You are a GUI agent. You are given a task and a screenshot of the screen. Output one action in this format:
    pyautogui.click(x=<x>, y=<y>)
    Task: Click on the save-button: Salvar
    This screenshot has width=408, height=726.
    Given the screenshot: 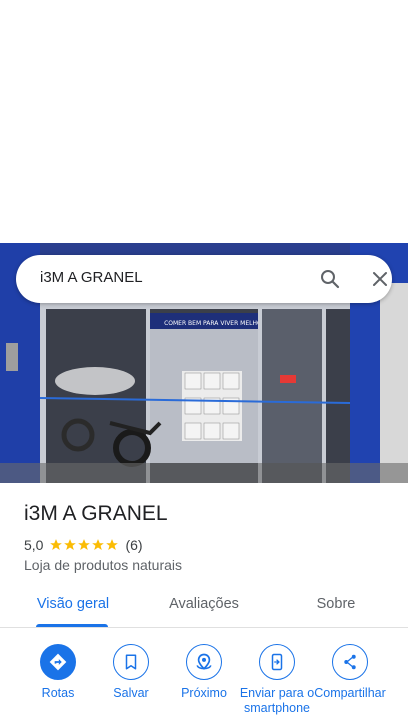 What is the action you would take?
    pyautogui.click(x=131, y=672)
    